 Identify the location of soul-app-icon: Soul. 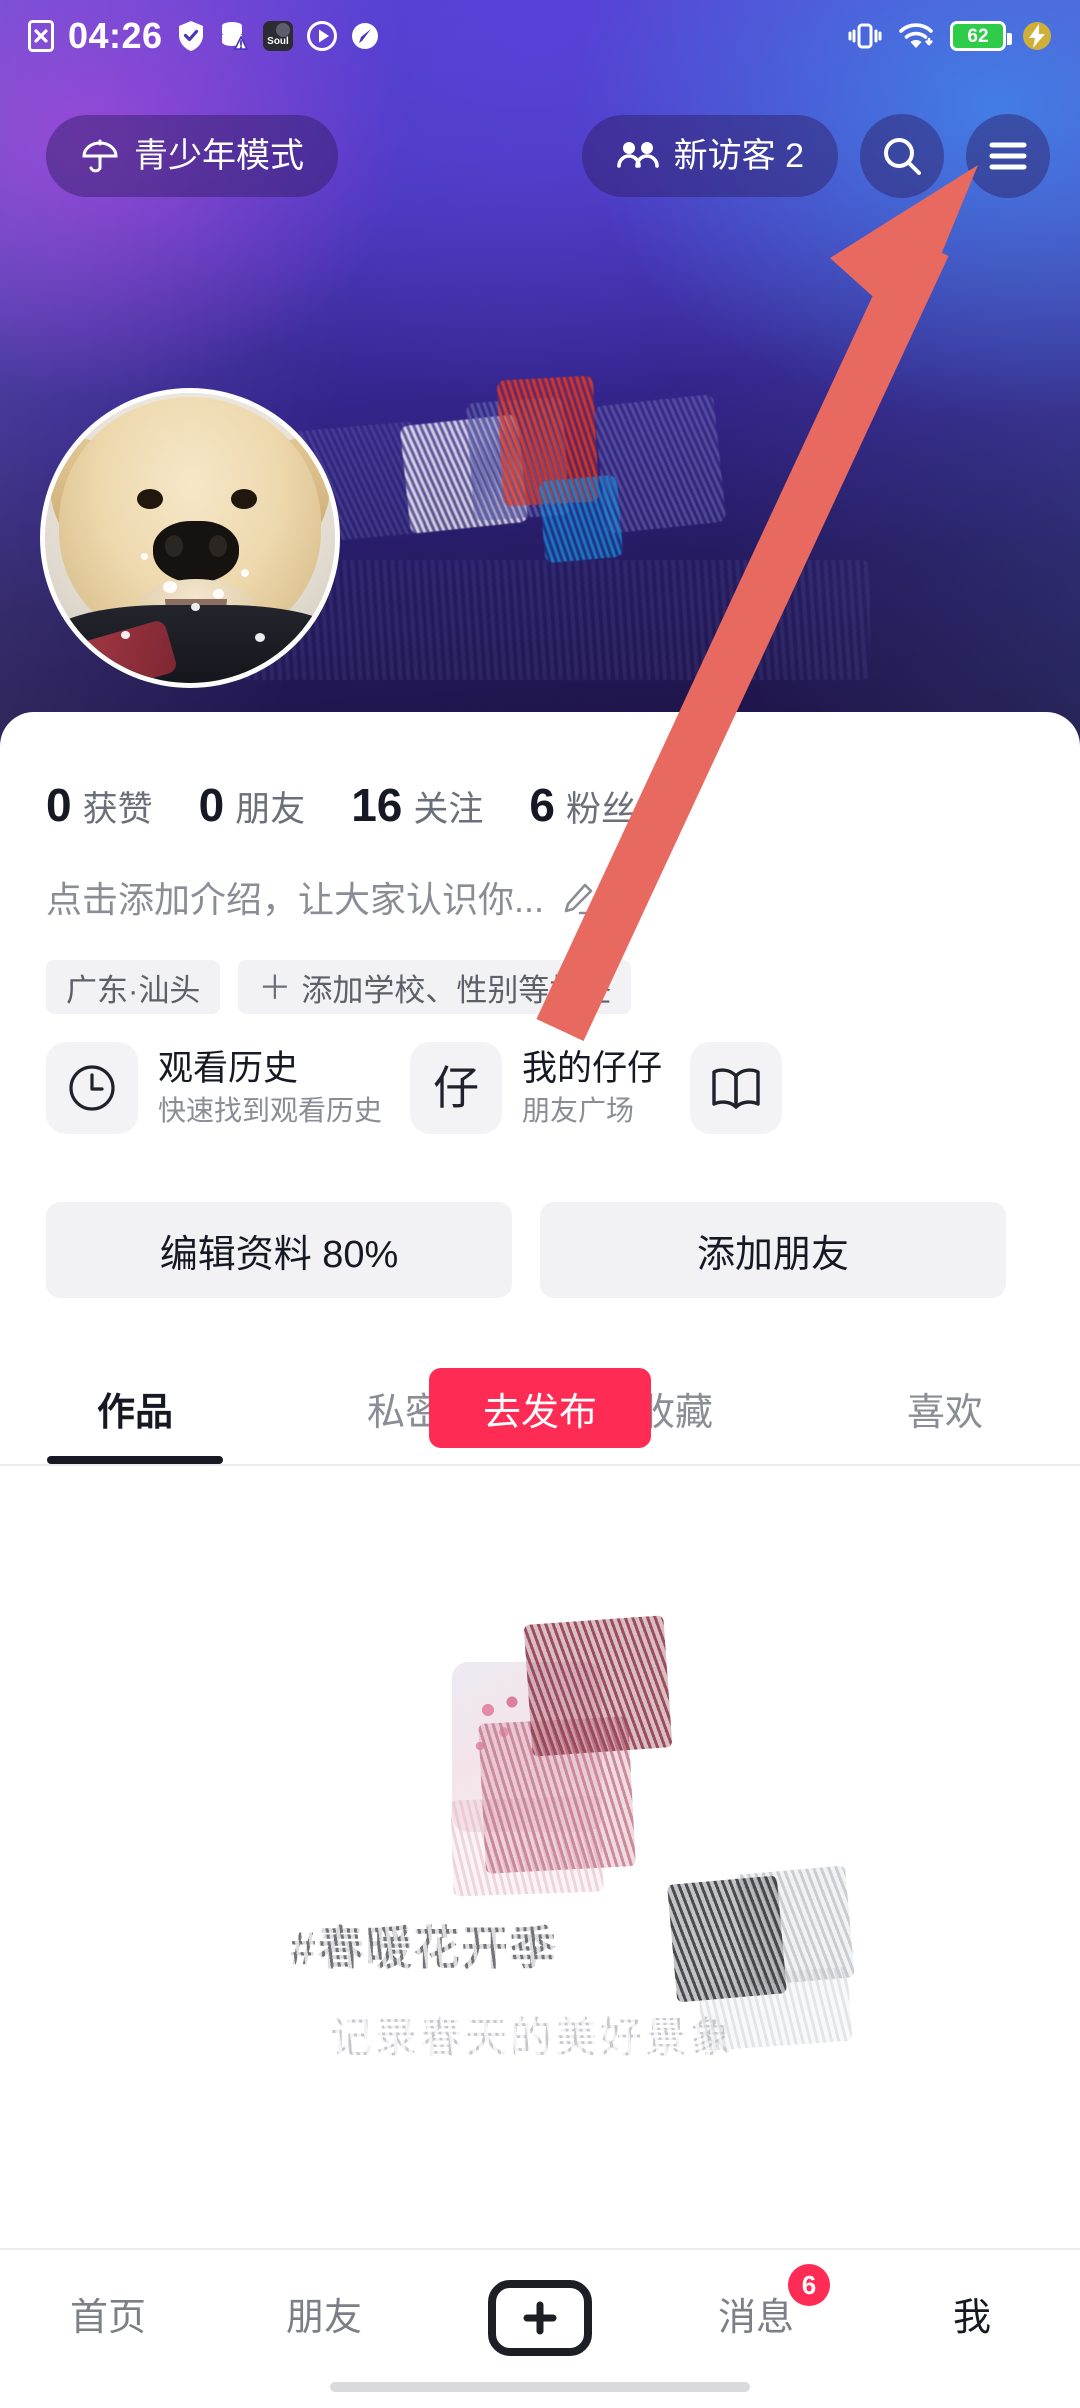
(277, 36).